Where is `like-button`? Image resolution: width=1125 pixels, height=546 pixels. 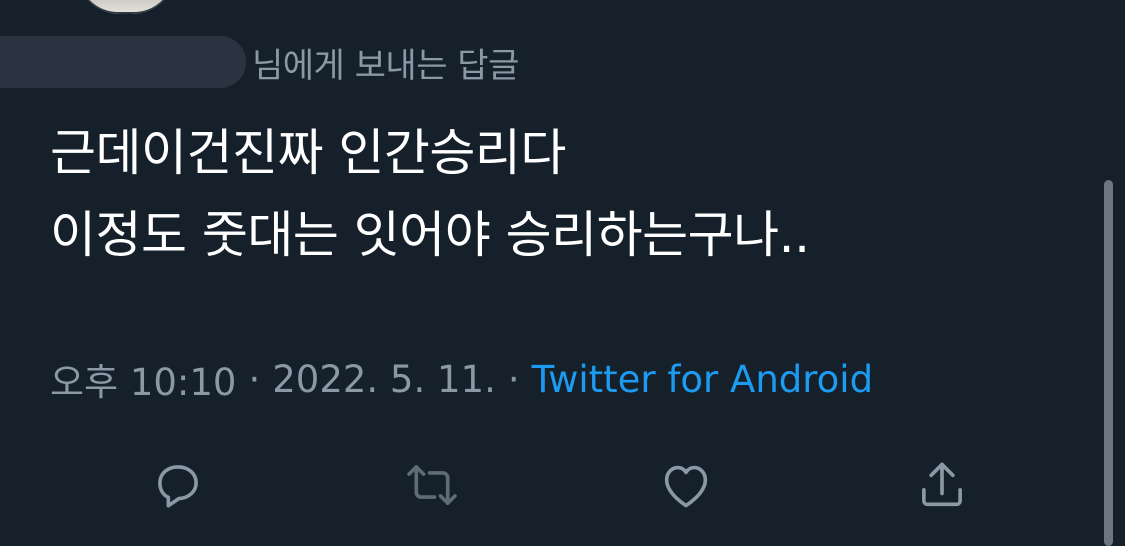 like-button is located at coordinates (686, 485).